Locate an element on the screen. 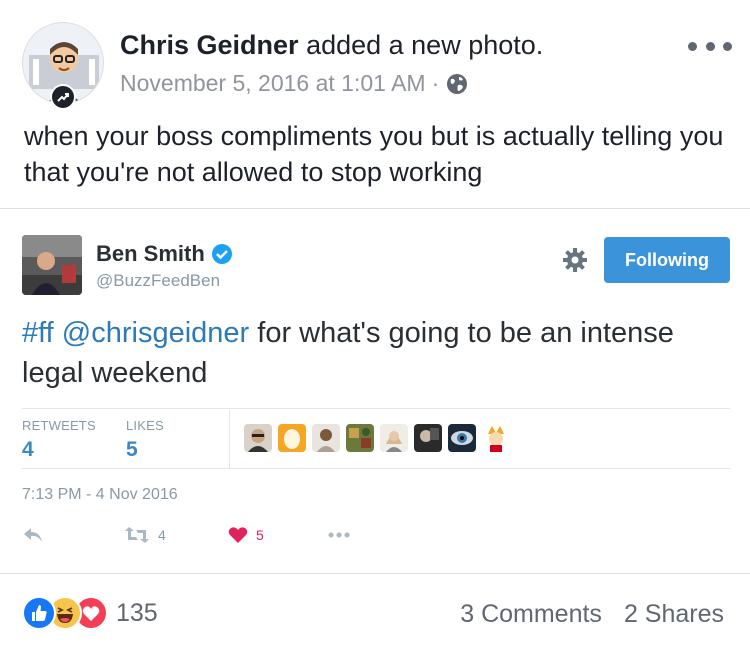  liker-avatars is located at coordinates (377, 438).